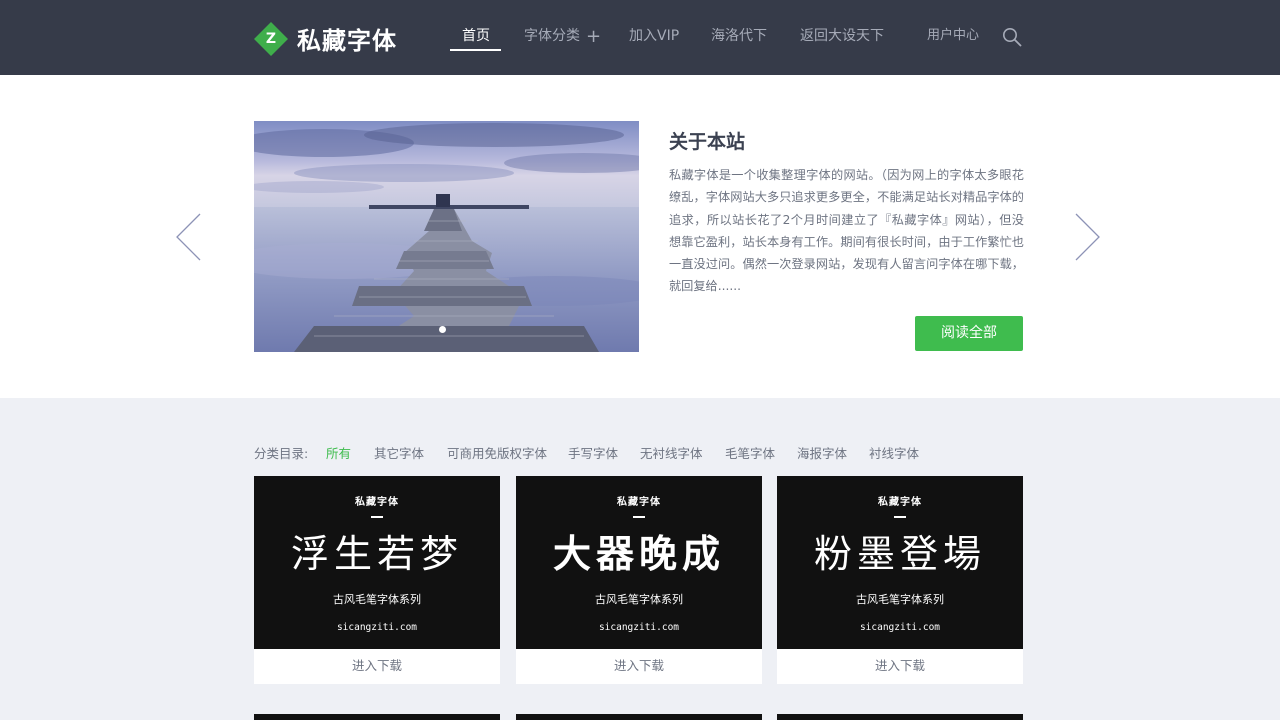  I want to click on top-header: Z 私藏字体 首页 字体分类 + 加入VIP 海洛代下 返回大设天下 用户中心, so click(640, 37).